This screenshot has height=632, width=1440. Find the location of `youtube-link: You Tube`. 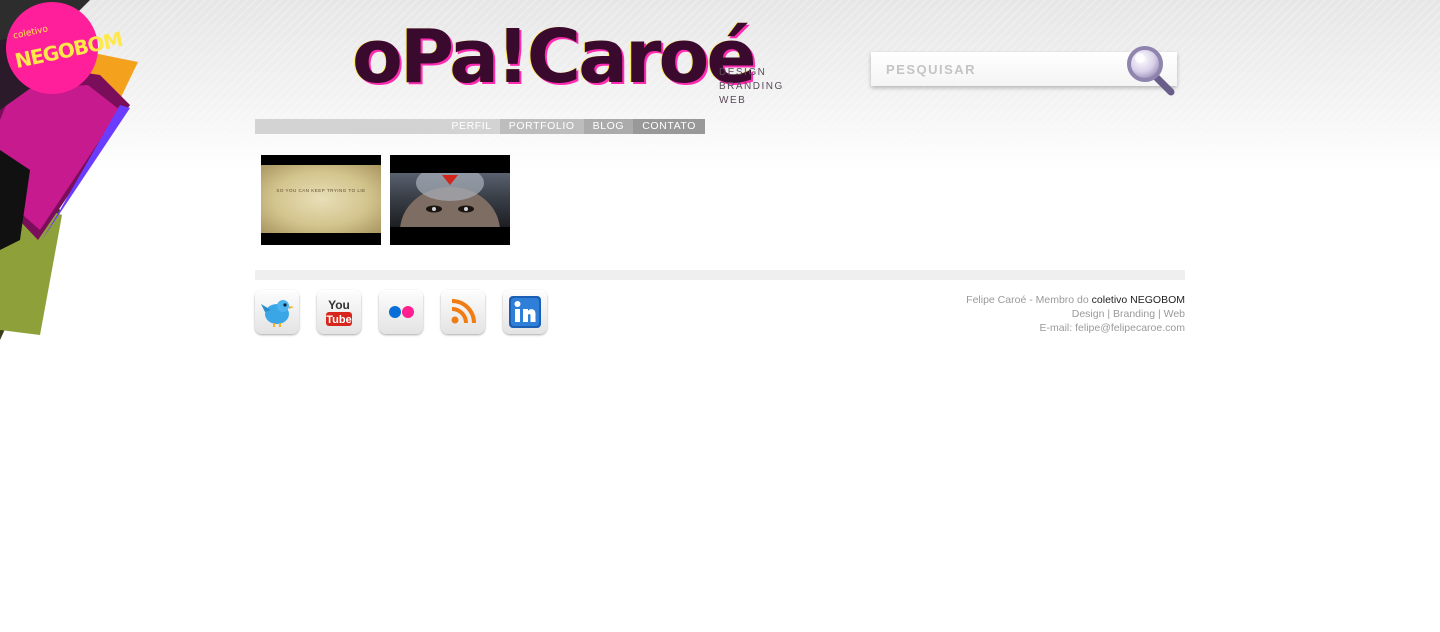

youtube-link: You Tube is located at coordinates (339, 312).